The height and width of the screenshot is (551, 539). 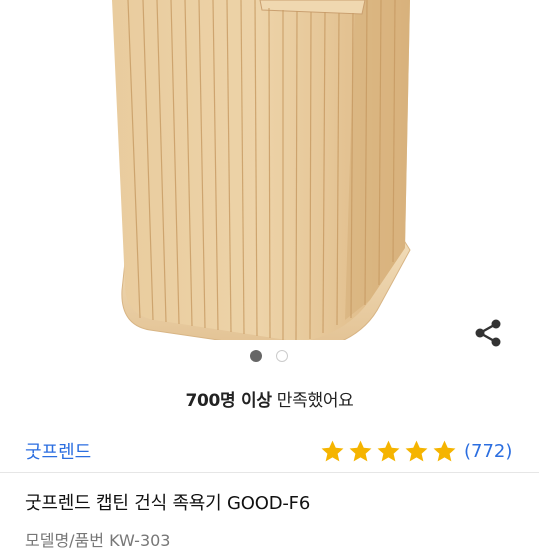 I want to click on satisfaction-summary: 700명 이상 만족했어요, so click(x=269, y=398).